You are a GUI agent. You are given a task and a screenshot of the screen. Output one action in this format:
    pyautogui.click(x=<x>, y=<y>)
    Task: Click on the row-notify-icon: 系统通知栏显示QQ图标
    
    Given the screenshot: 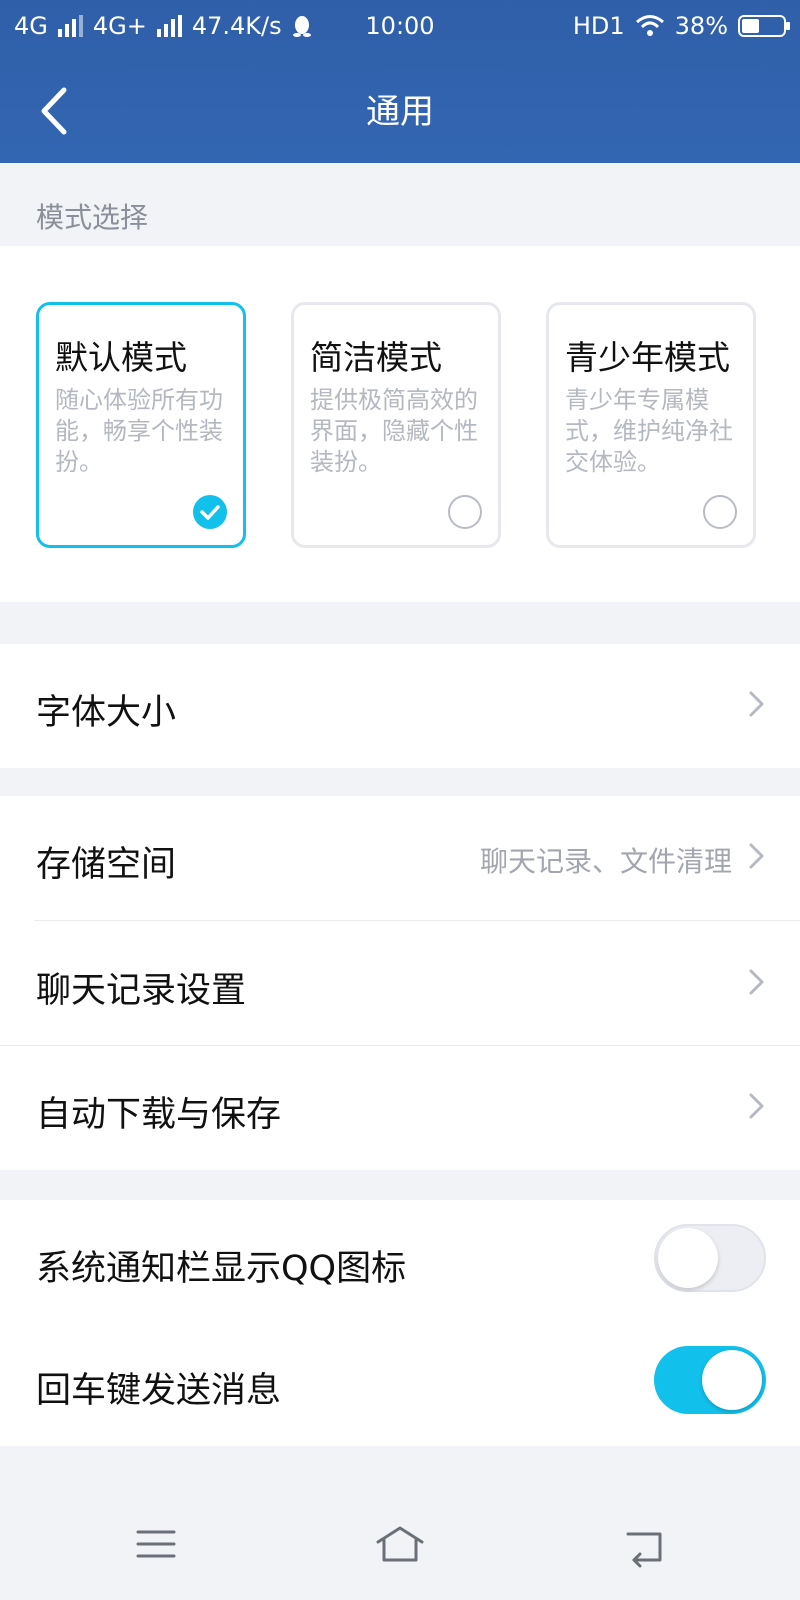 What is the action you would take?
    pyautogui.click(x=400, y=1261)
    